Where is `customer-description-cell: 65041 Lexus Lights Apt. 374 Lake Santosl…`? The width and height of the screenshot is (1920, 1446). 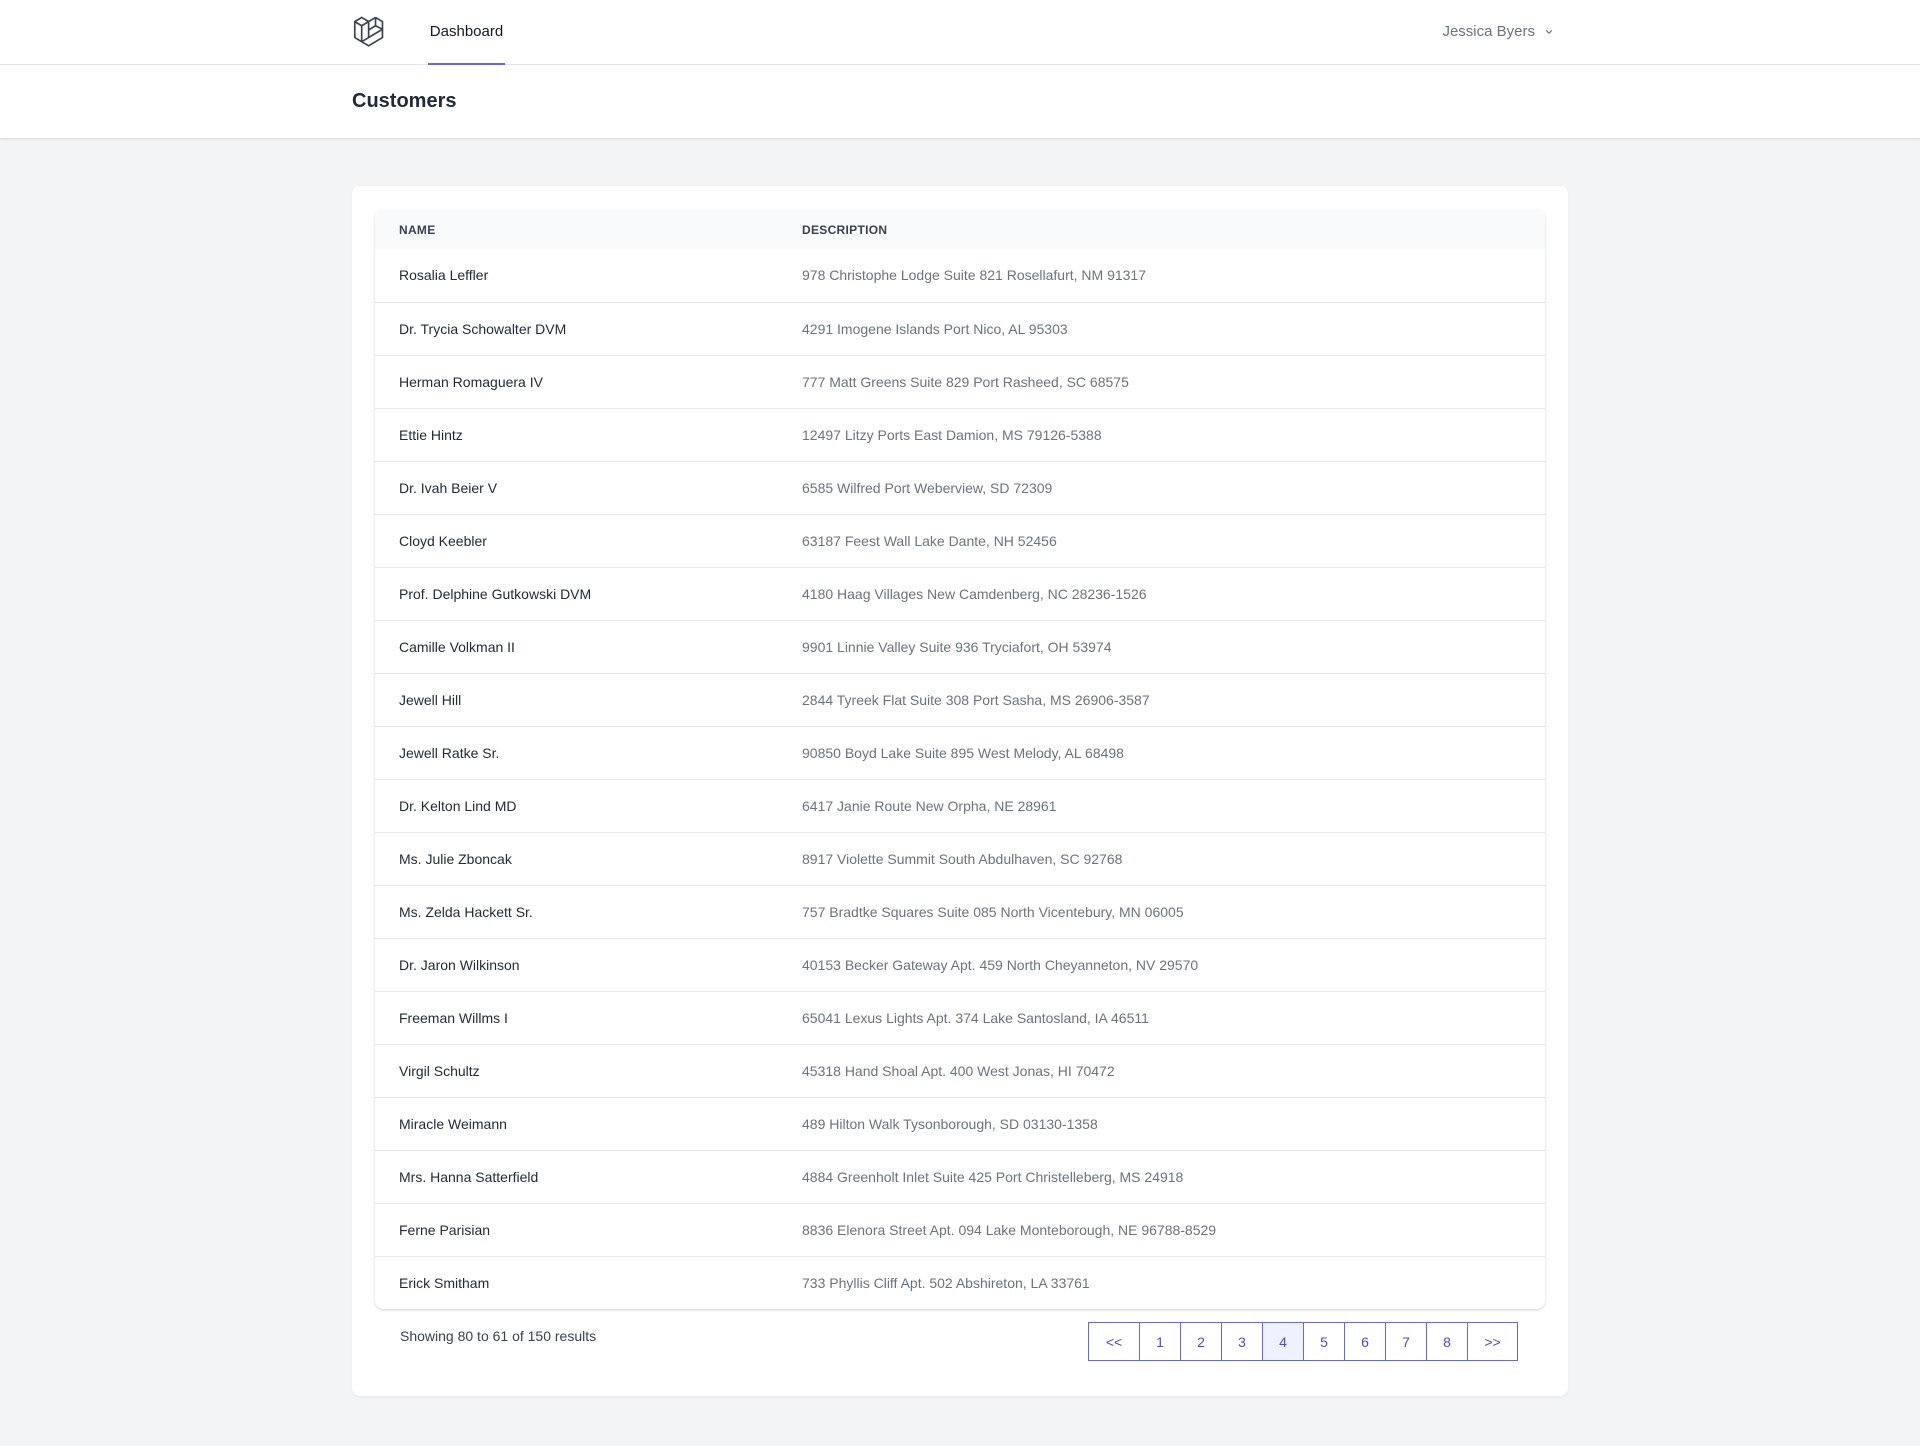 customer-description-cell: 65041 Lexus Lights Apt. 374 Lake Santosl… is located at coordinates (975, 1017).